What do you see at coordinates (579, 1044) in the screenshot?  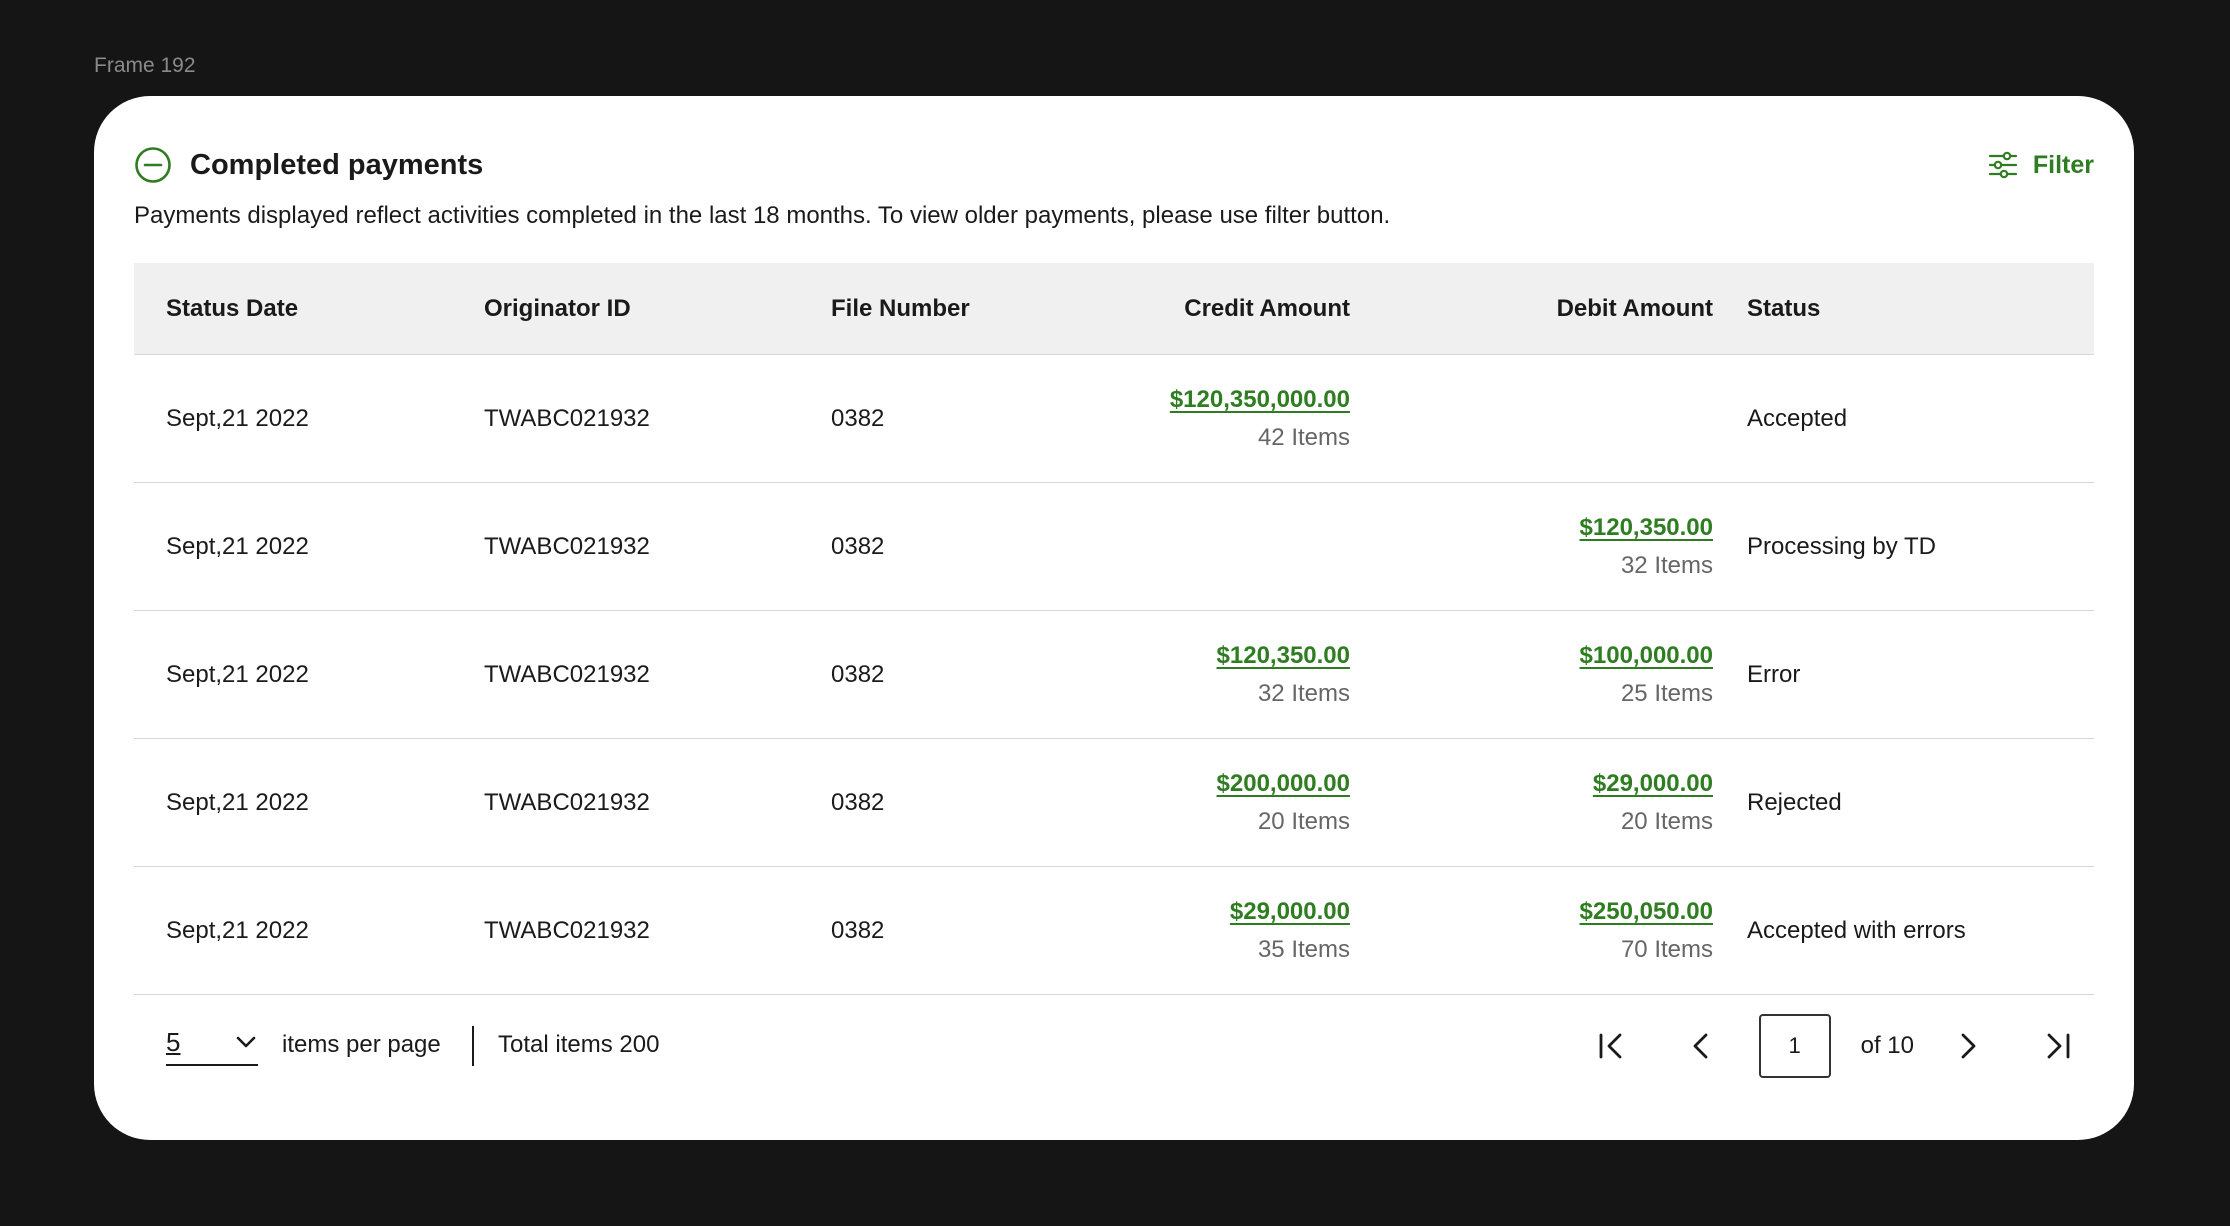 I see `total-items: Total items 200` at bounding box center [579, 1044].